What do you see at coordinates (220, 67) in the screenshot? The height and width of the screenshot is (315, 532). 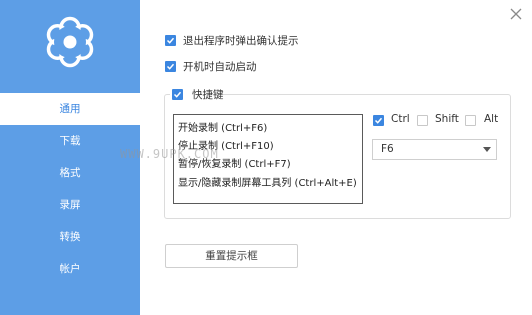 I see `autostart-label: 开机时自动启动` at bounding box center [220, 67].